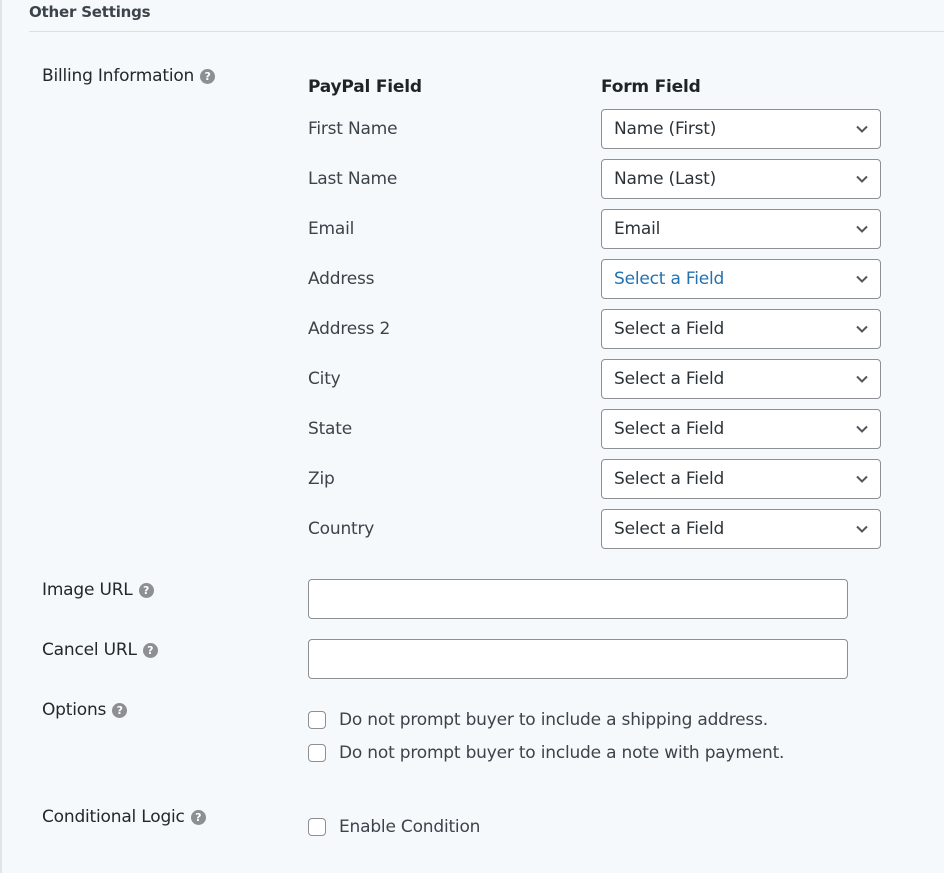  Describe the element at coordinates (578, 659) in the screenshot. I see `cancel-url-input` at that location.